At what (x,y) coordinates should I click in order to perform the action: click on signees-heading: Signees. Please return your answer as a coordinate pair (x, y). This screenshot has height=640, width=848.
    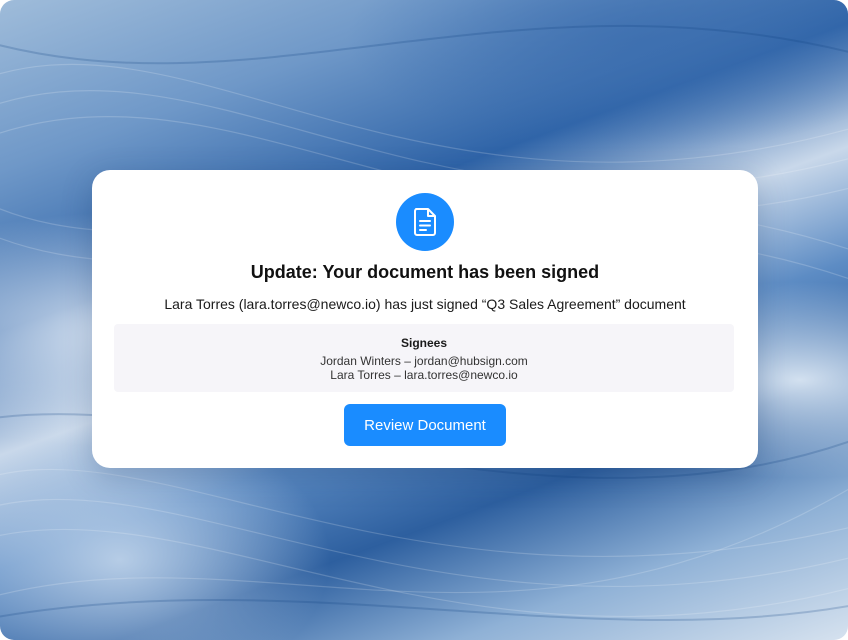
    Looking at the image, I should click on (424, 343).